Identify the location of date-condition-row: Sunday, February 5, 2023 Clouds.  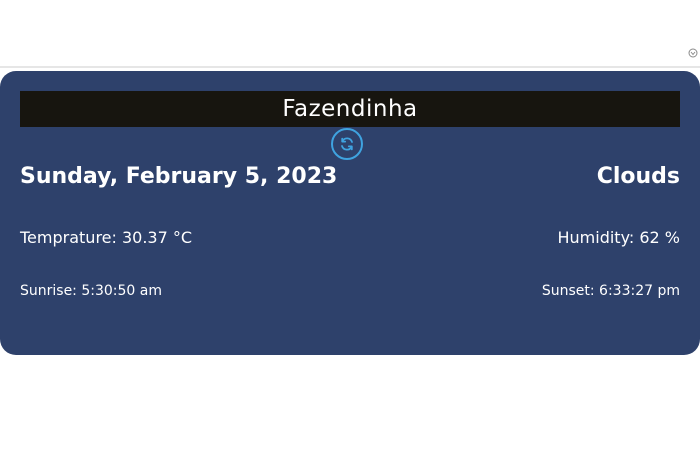
(350, 176).